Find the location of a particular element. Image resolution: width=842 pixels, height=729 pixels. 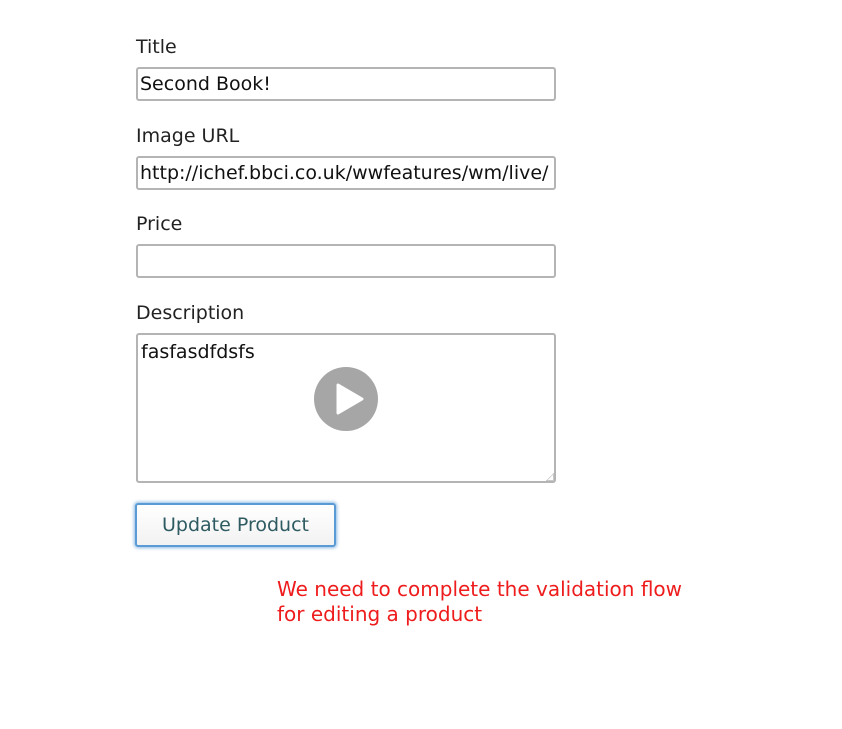

price-label: Price is located at coordinates (159, 224).